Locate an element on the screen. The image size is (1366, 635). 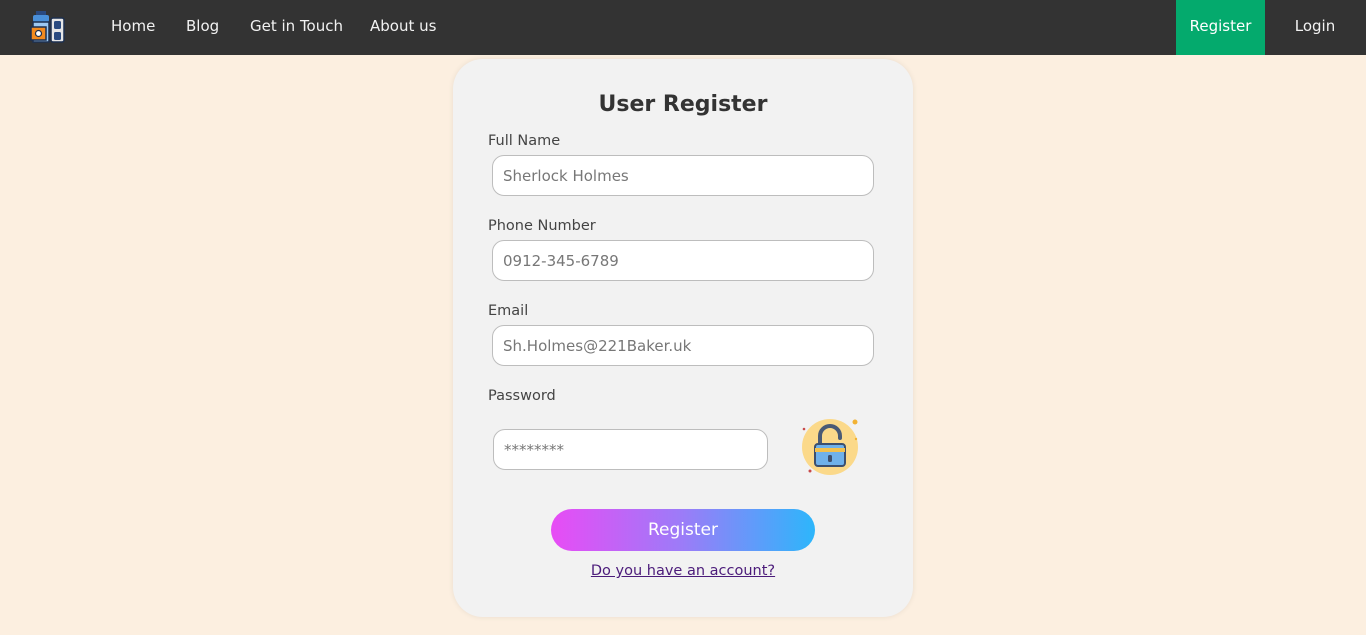
full-name-input is located at coordinates (683, 175).